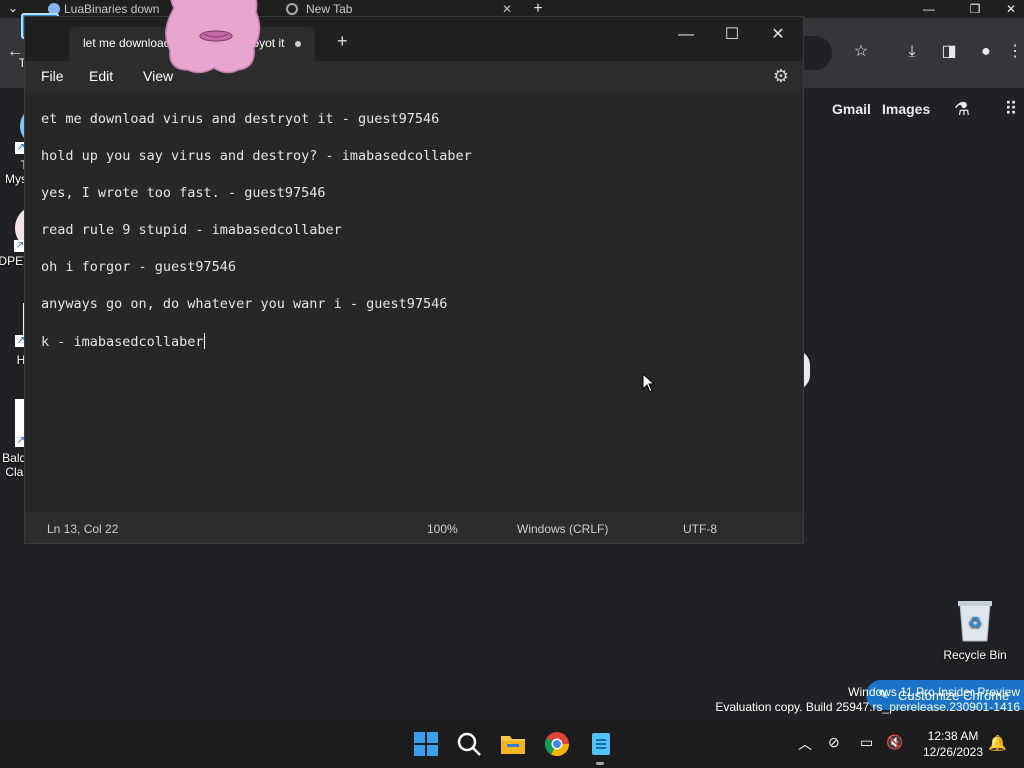 Image resolution: width=1024 pixels, height=768 pixels. Describe the element at coordinates (329, 9) in the screenshot. I see `chrome-tab-label: New Tab` at that location.